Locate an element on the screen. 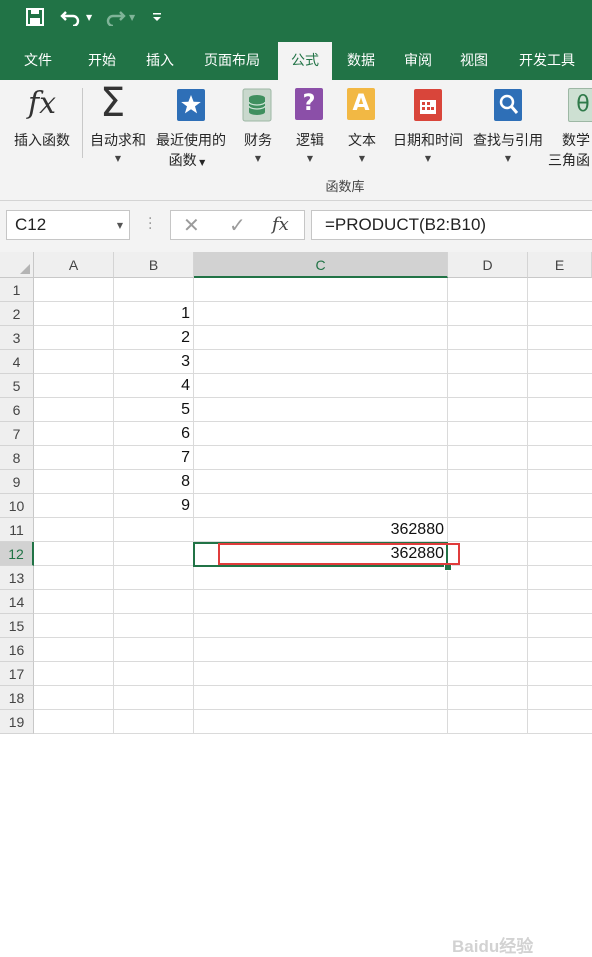 This screenshot has height=957, width=592. row-header-16: 16 is located at coordinates (17, 650).